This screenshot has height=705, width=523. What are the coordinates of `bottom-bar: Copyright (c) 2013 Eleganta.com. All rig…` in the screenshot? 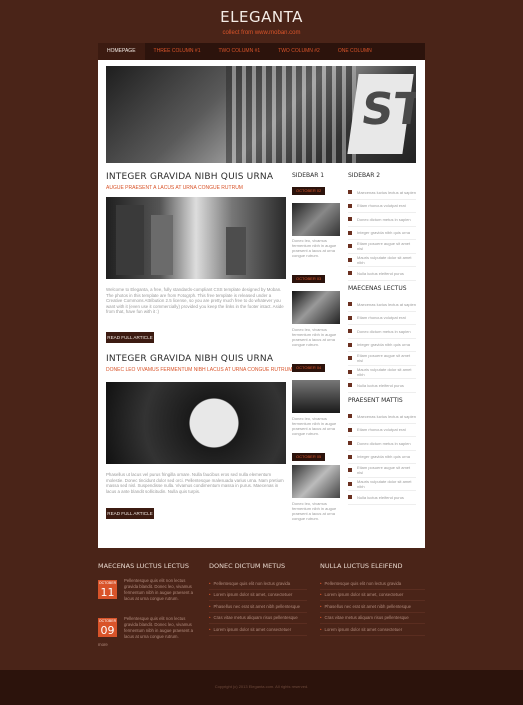 It's located at (261, 687).